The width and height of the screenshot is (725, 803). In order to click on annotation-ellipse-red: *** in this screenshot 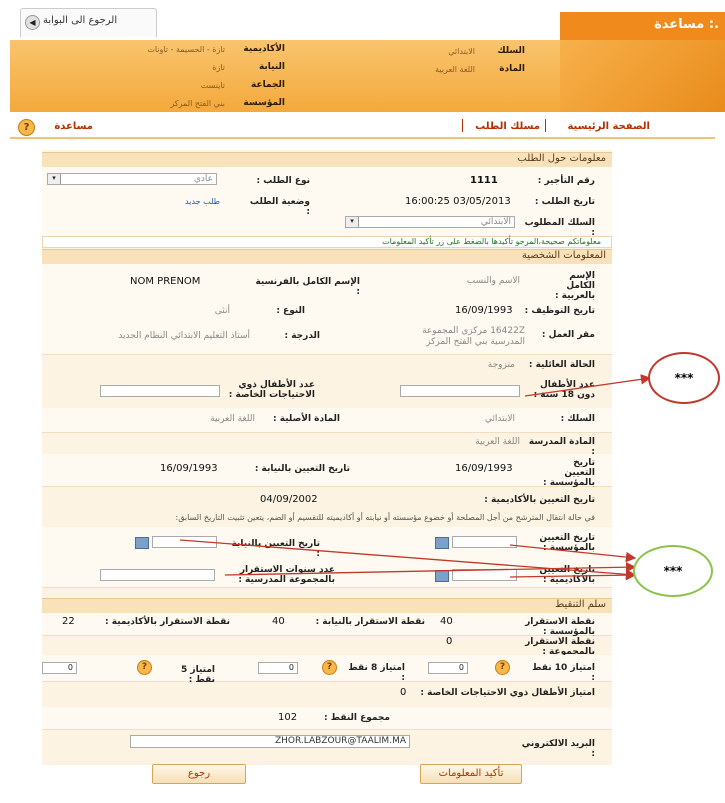, I will do `click(684, 378)`.